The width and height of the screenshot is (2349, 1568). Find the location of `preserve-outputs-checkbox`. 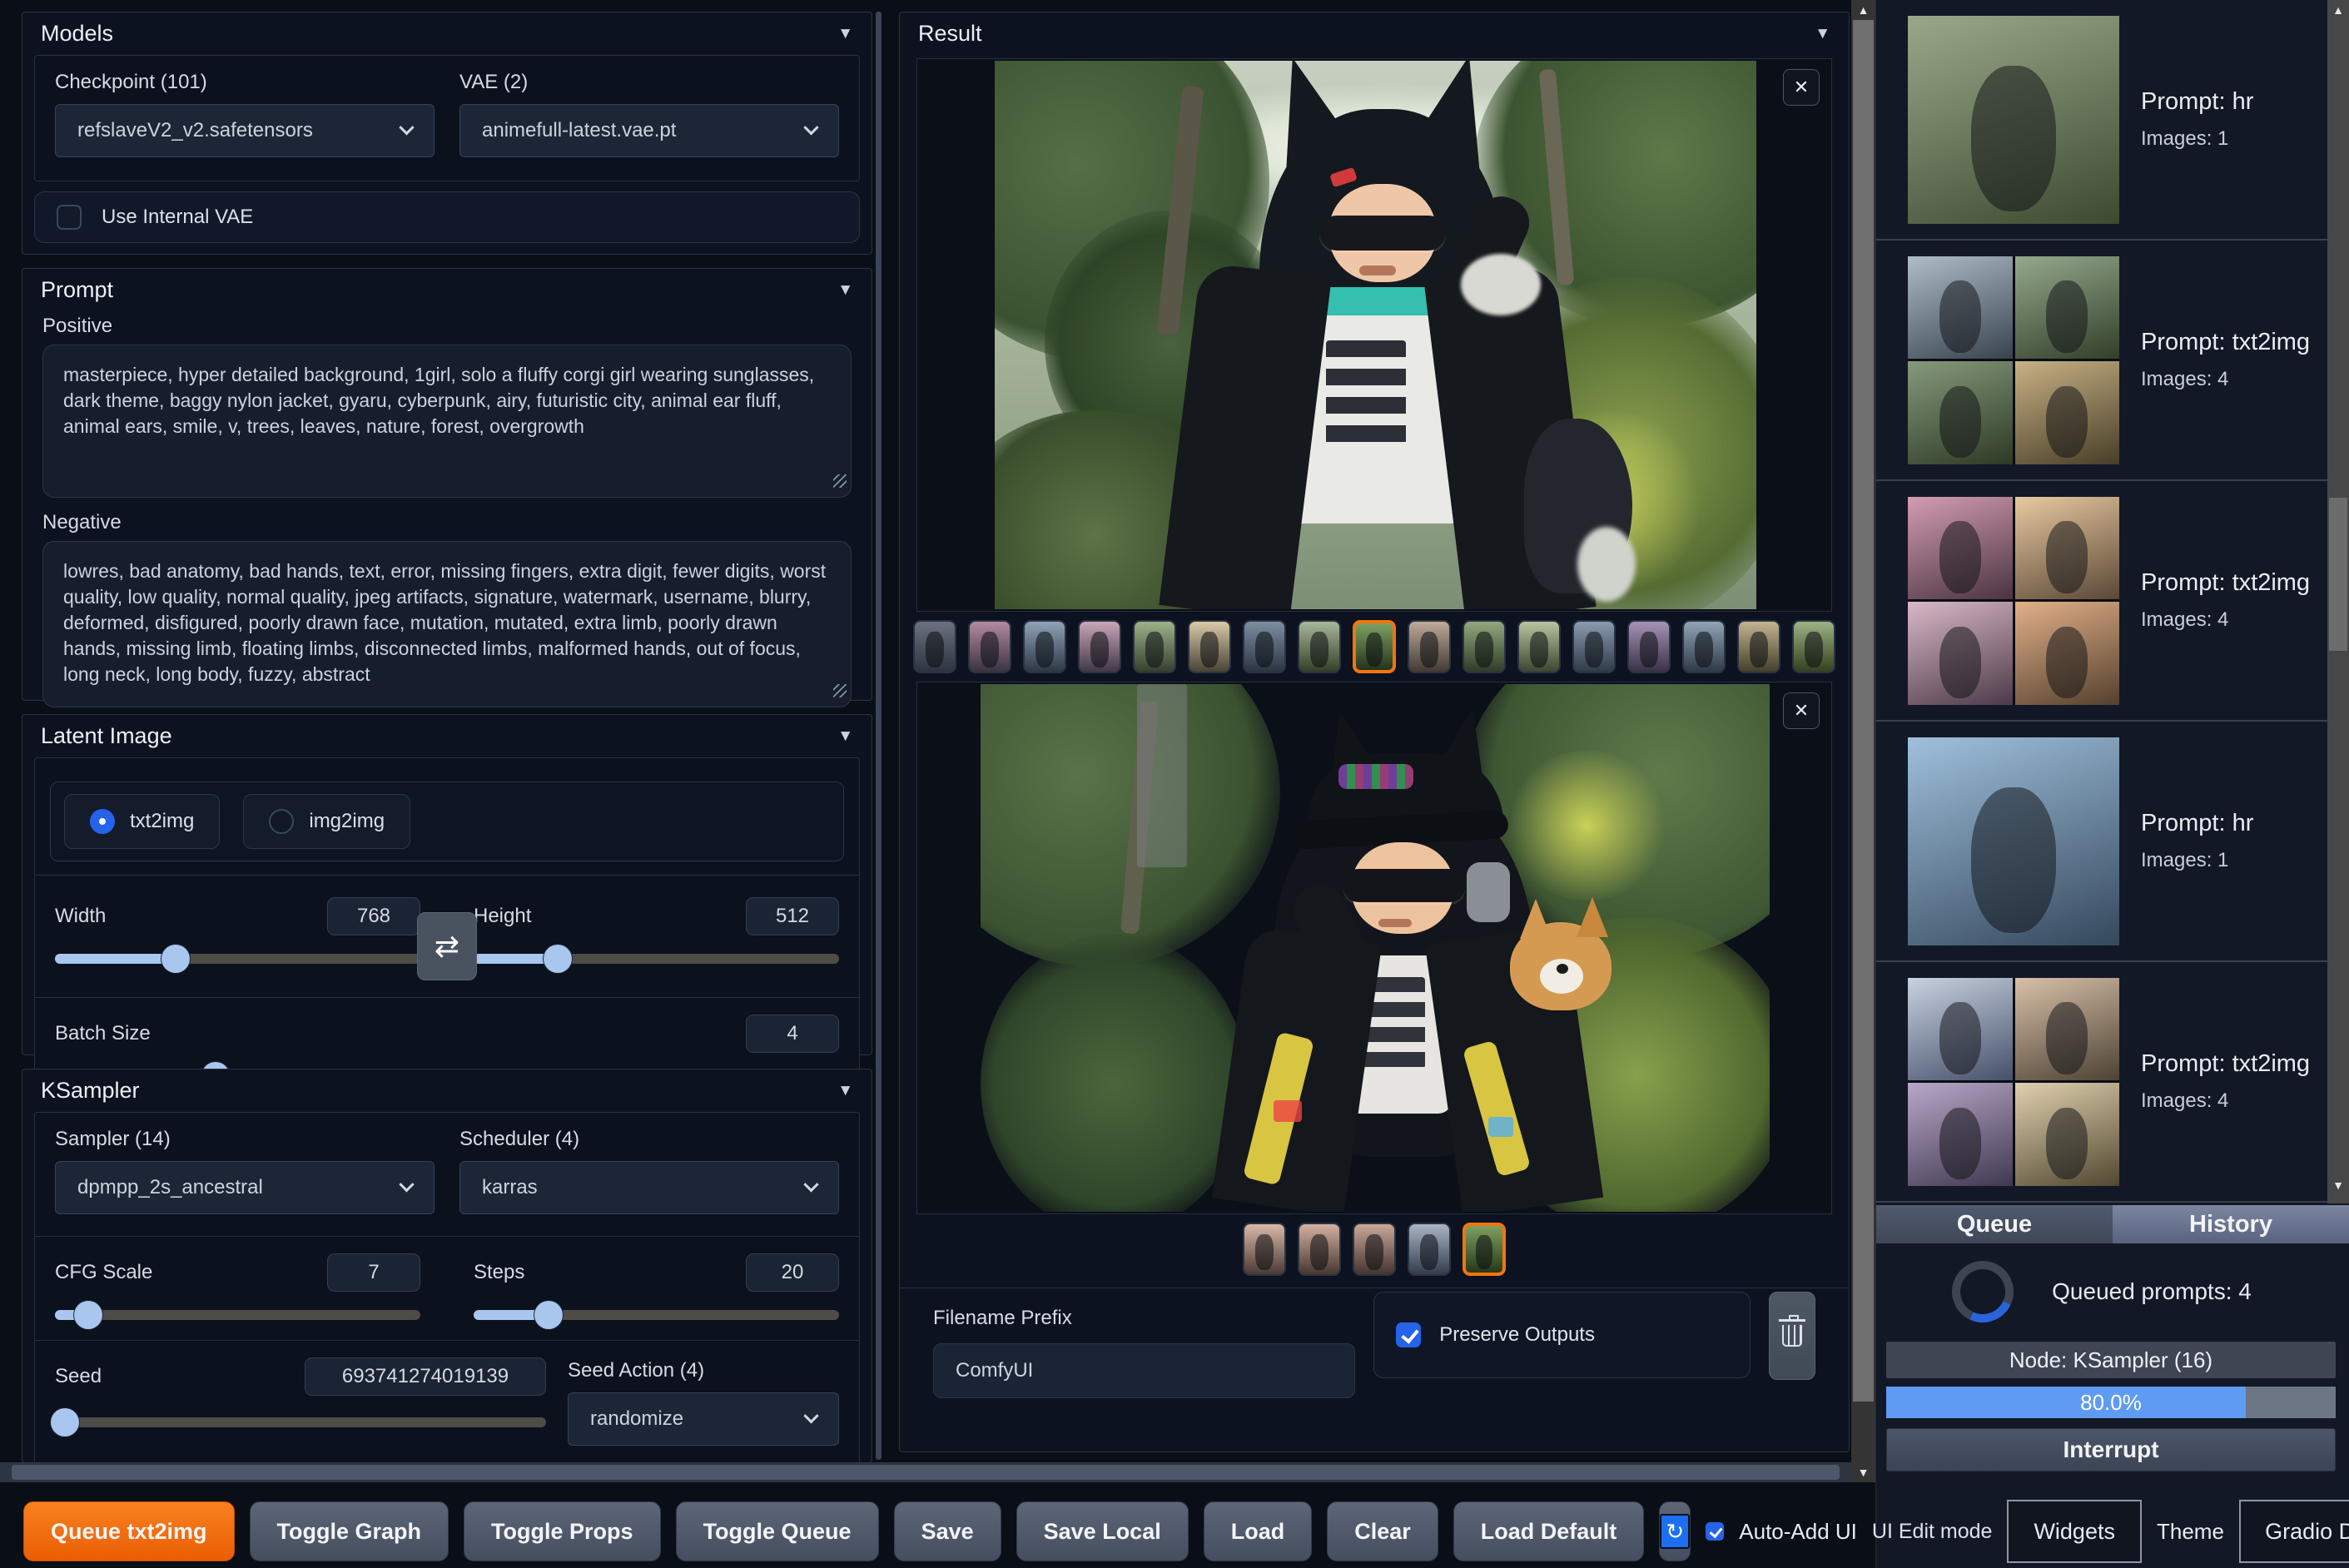

preserve-outputs-checkbox is located at coordinates (1409, 1334).